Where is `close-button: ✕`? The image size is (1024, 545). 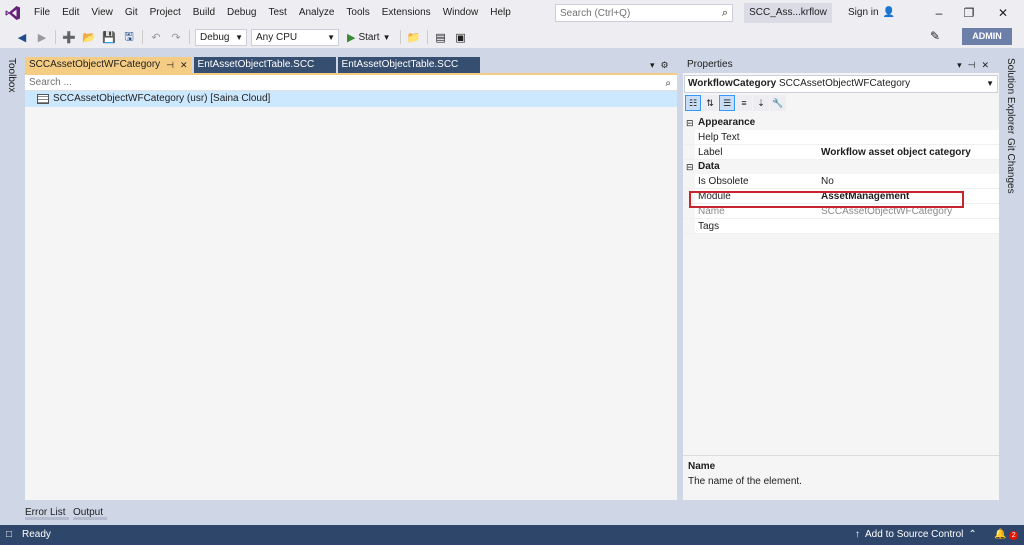 close-button: ✕ is located at coordinates (1003, 13).